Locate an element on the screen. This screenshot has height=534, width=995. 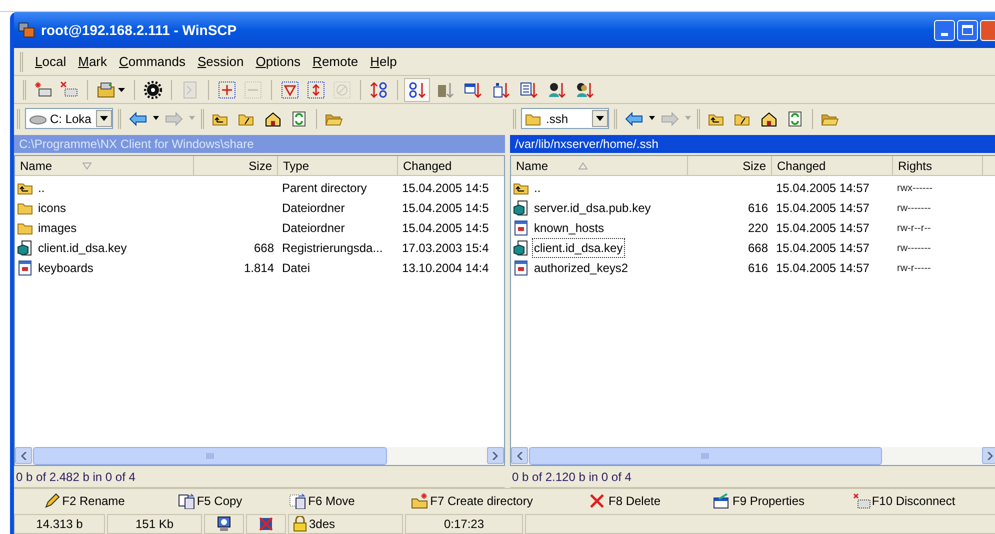
command-button: F2 Rename is located at coordinates (84, 501).